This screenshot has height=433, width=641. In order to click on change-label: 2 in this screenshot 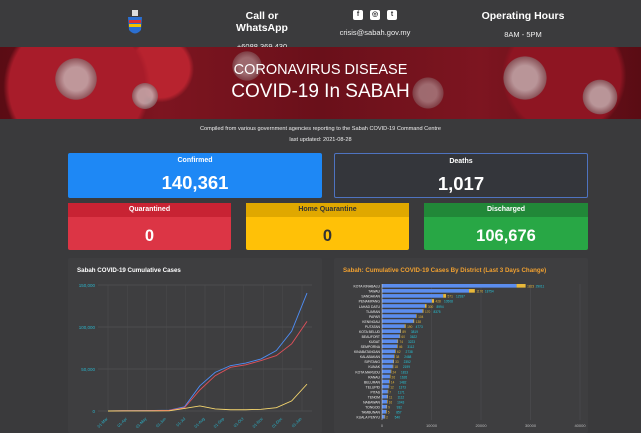, I will do `click(387, 418)`.